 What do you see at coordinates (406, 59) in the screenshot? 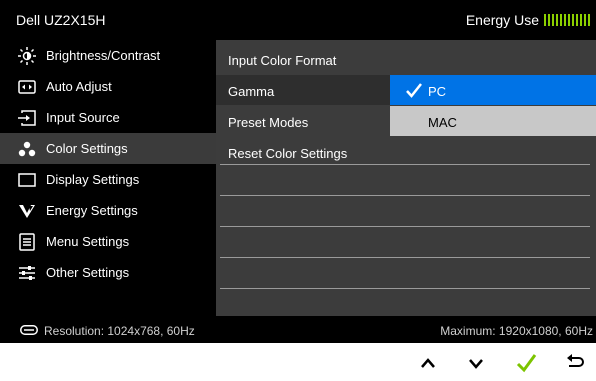
I see `setting-row-input-color-format: Input Color Format` at bounding box center [406, 59].